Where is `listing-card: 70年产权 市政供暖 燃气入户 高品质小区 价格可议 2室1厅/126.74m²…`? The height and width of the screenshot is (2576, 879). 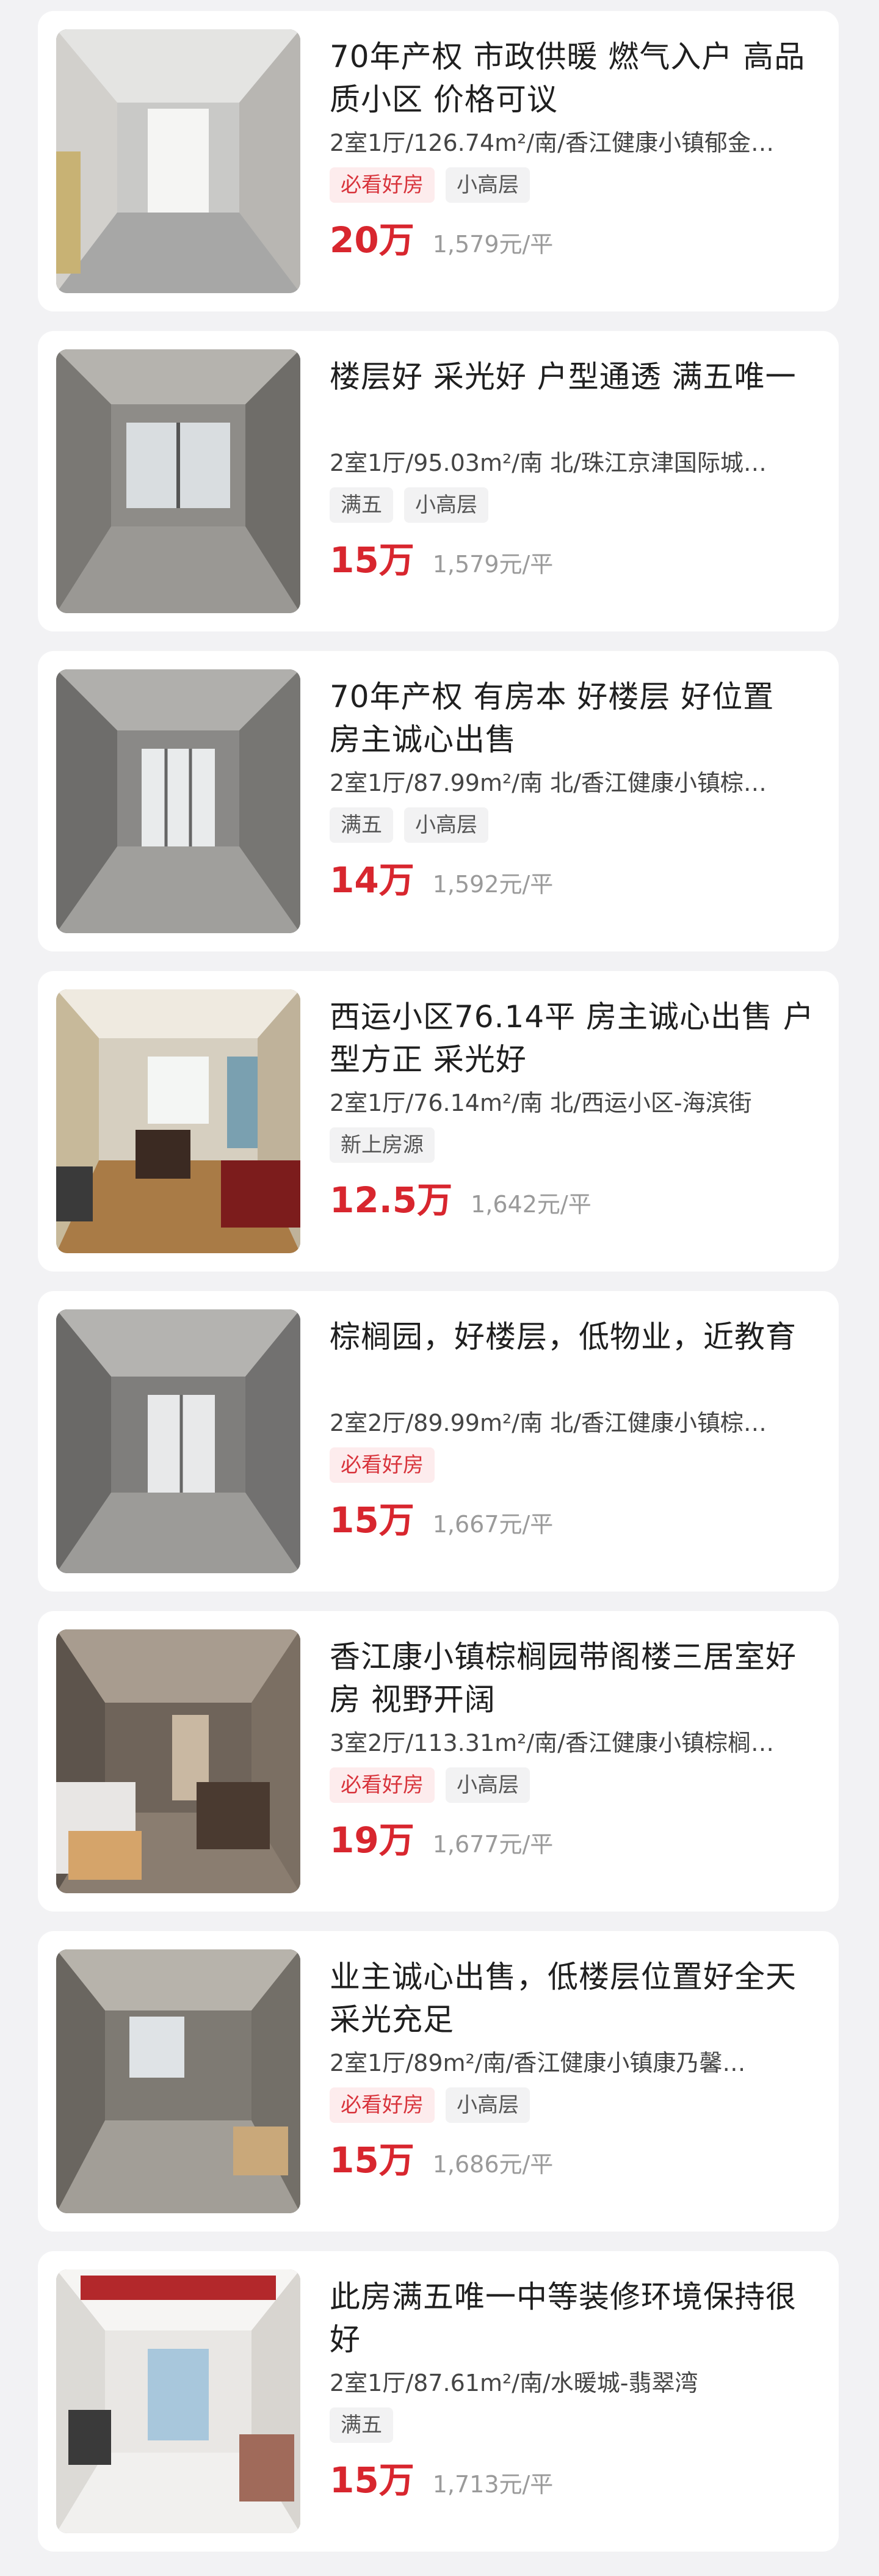 listing-card: 70年产权 市政供暖 燃气入户 高品质小区 价格可议 2室1厅/126.74m²… is located at coordinates (438, 161).